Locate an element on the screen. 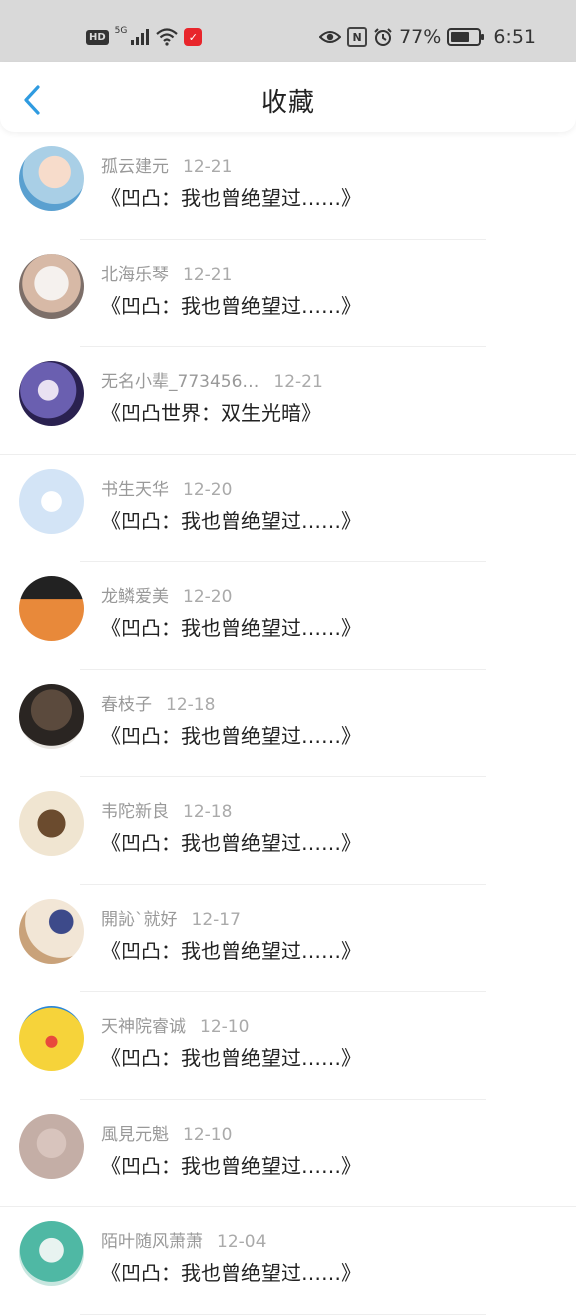  status-right: N 77% 6:51 is located at coordinates (427, 37).